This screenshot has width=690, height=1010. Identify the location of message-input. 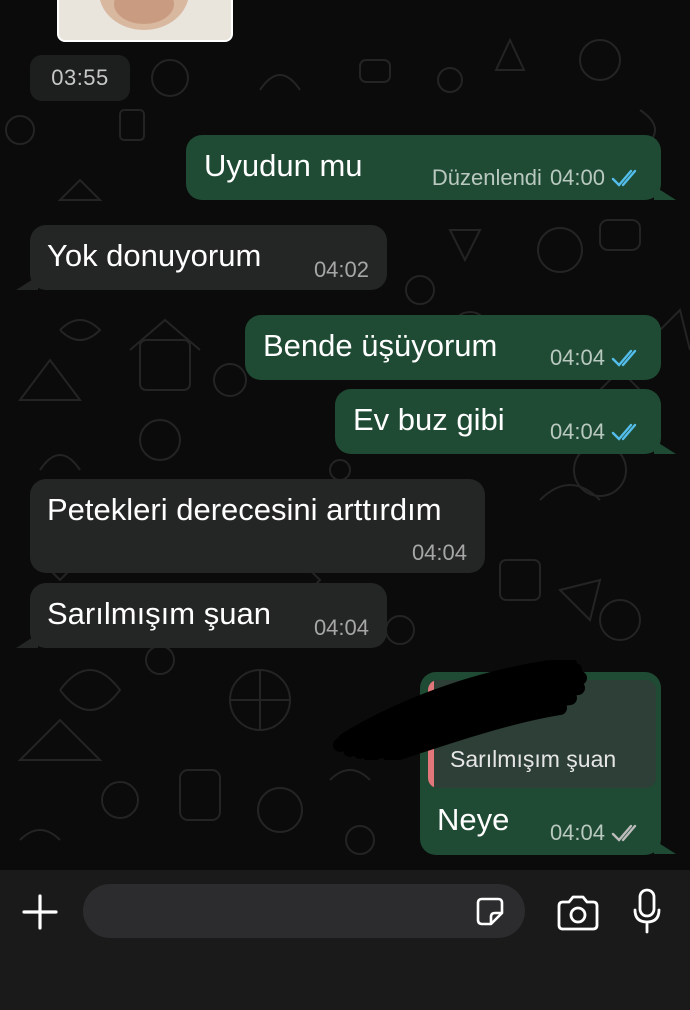
(283, 912).